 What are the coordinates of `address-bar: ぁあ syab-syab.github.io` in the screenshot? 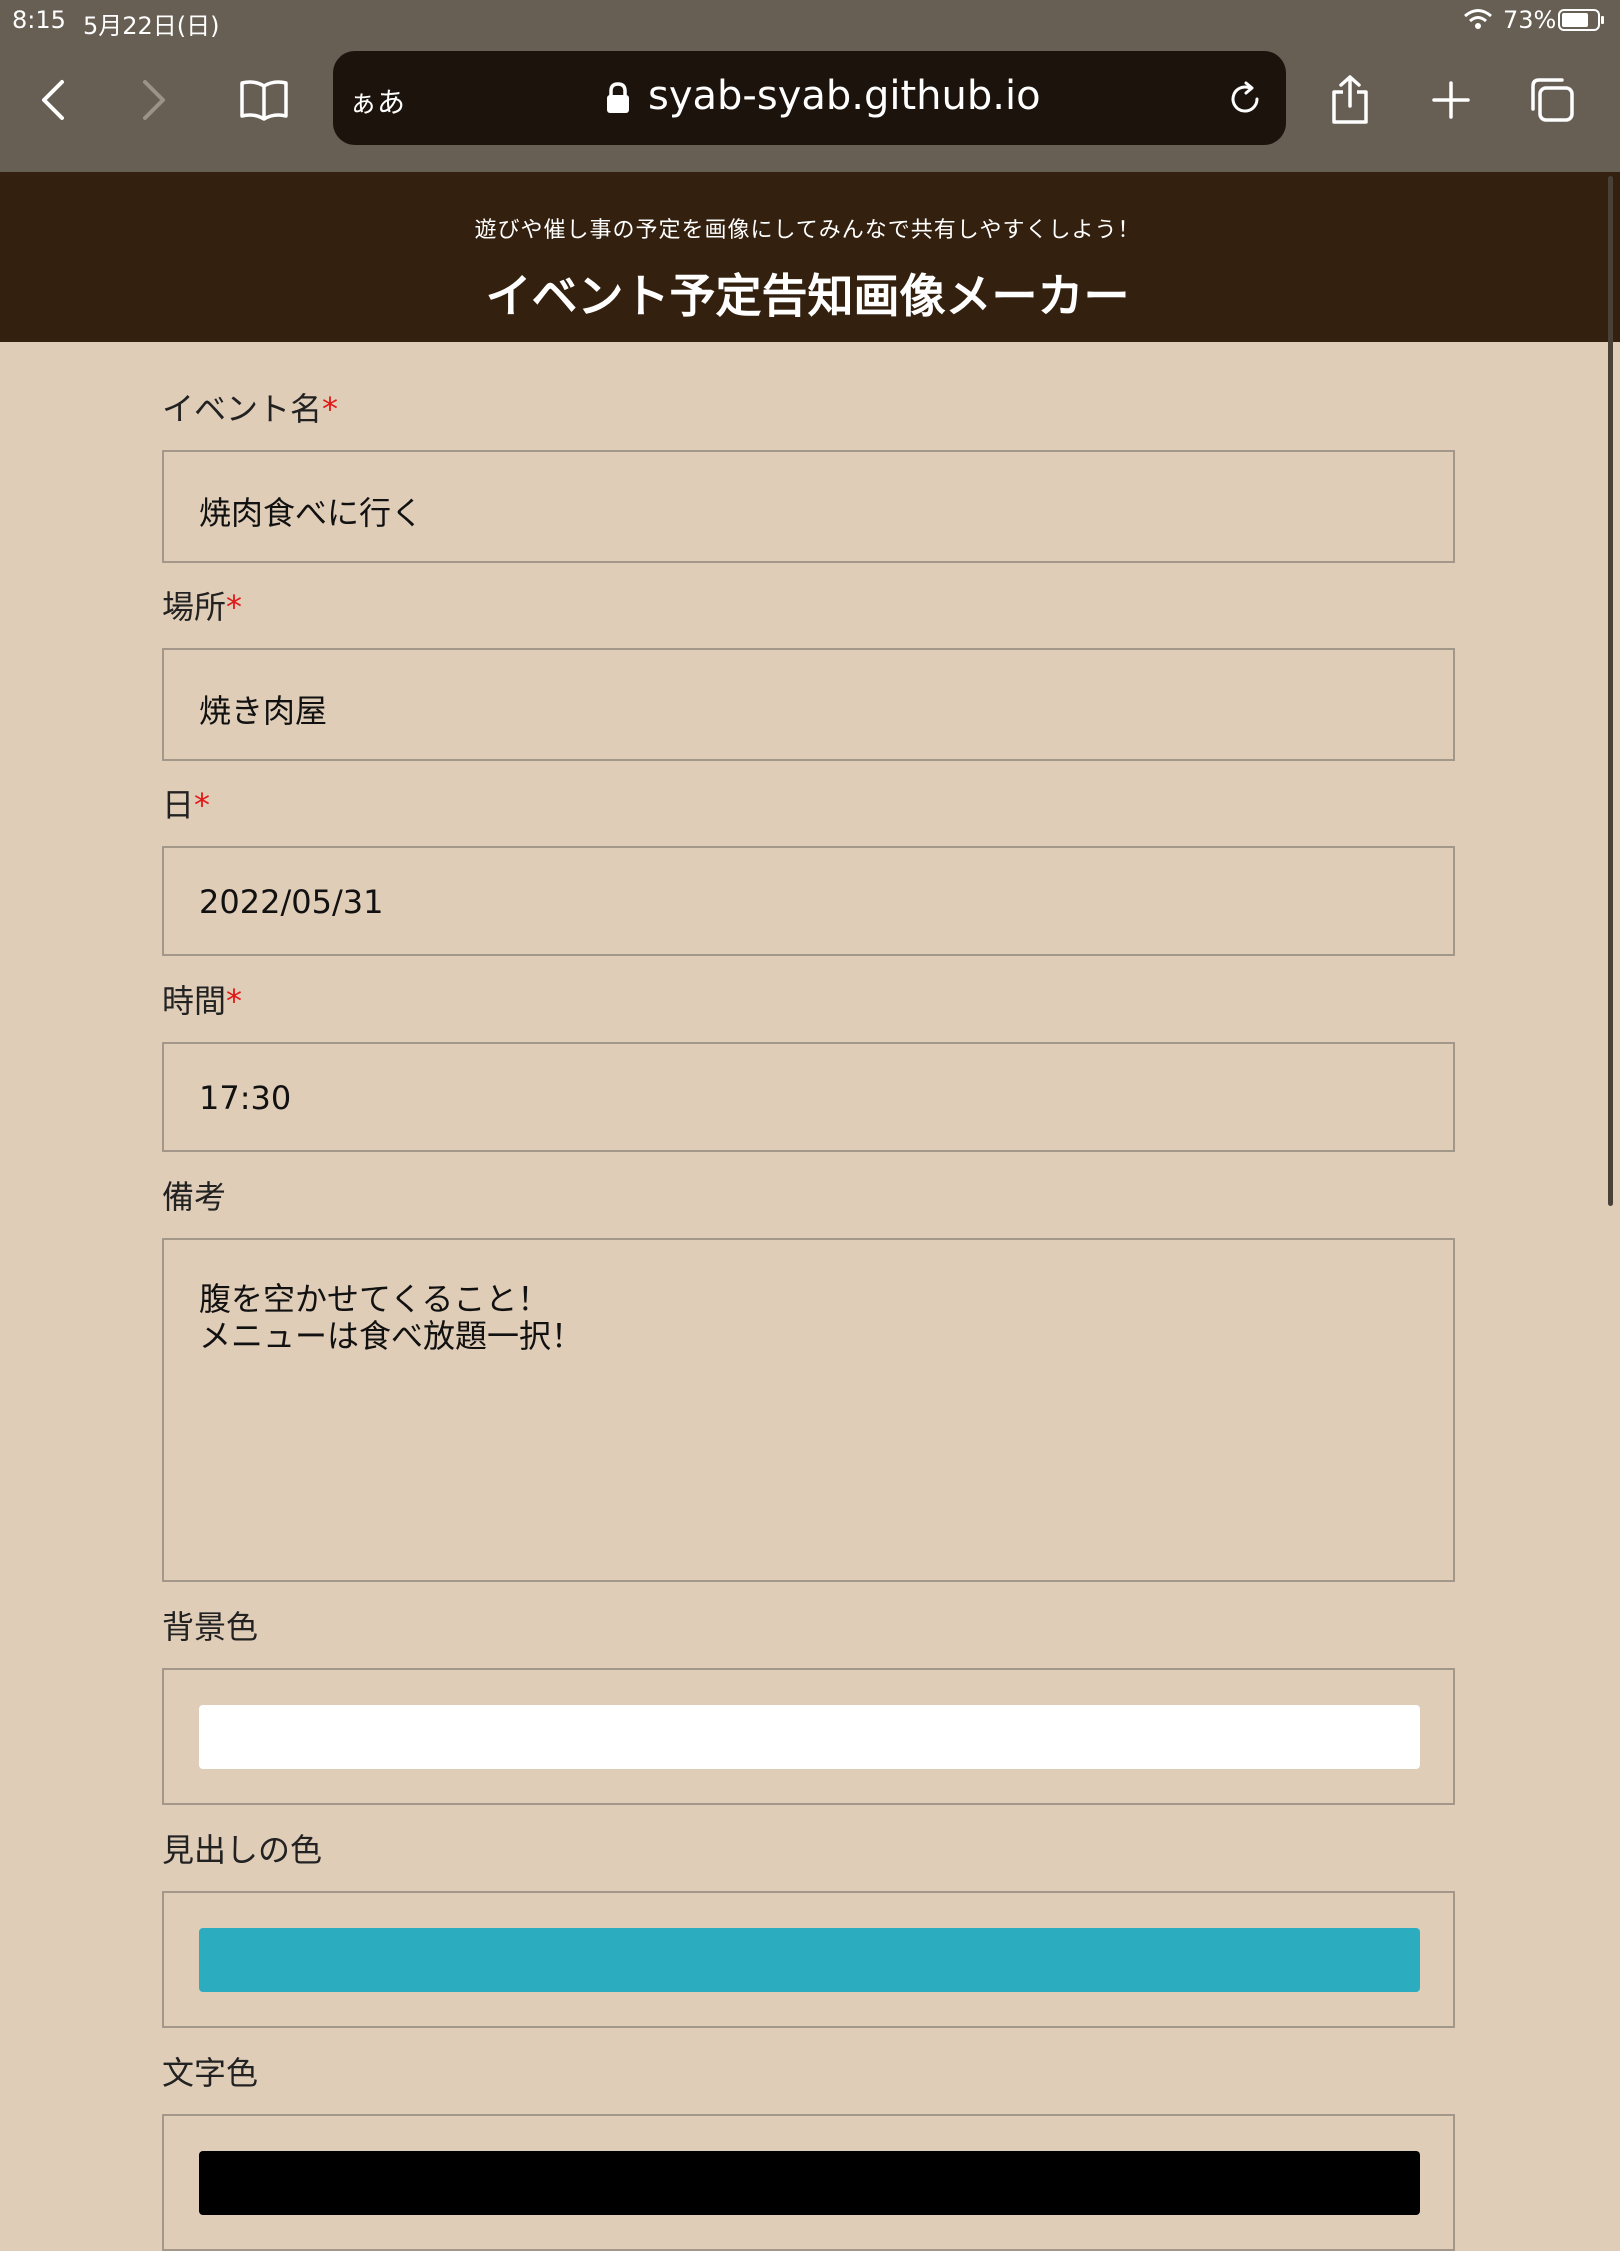 It's located at (809, 98).